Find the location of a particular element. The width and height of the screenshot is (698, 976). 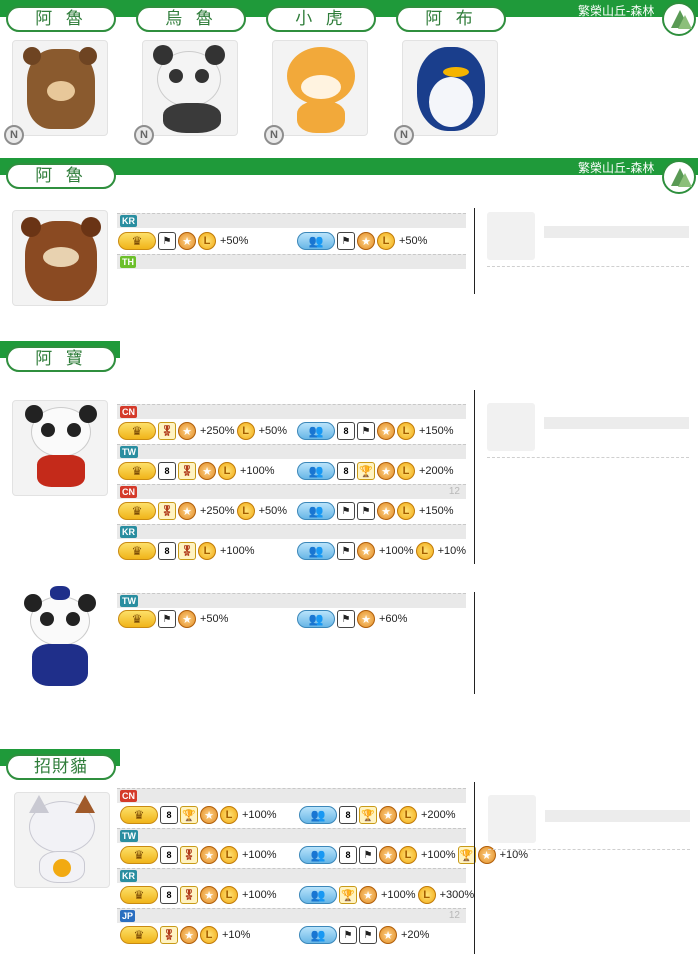

placeholder-line is located at coordinates (616, 232).